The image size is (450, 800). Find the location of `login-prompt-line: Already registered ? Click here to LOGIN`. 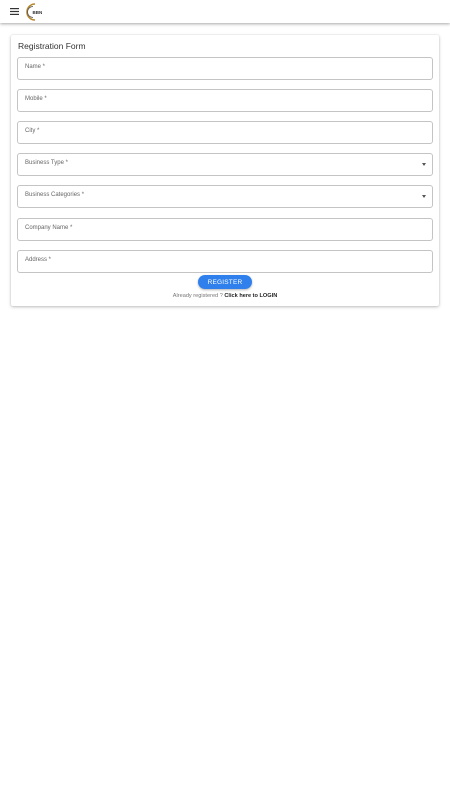

login-prompt-line: Already registered ? Click here to LOGIN is located at coordinates (225, 296).